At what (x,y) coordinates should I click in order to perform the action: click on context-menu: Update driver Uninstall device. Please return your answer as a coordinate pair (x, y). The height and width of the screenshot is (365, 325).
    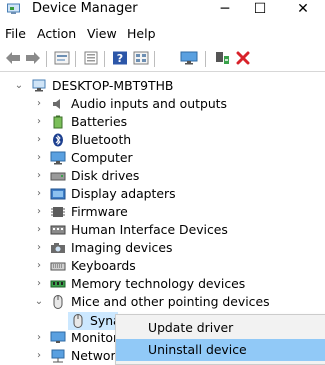
    Looking at the image, I should click on (220, 339).